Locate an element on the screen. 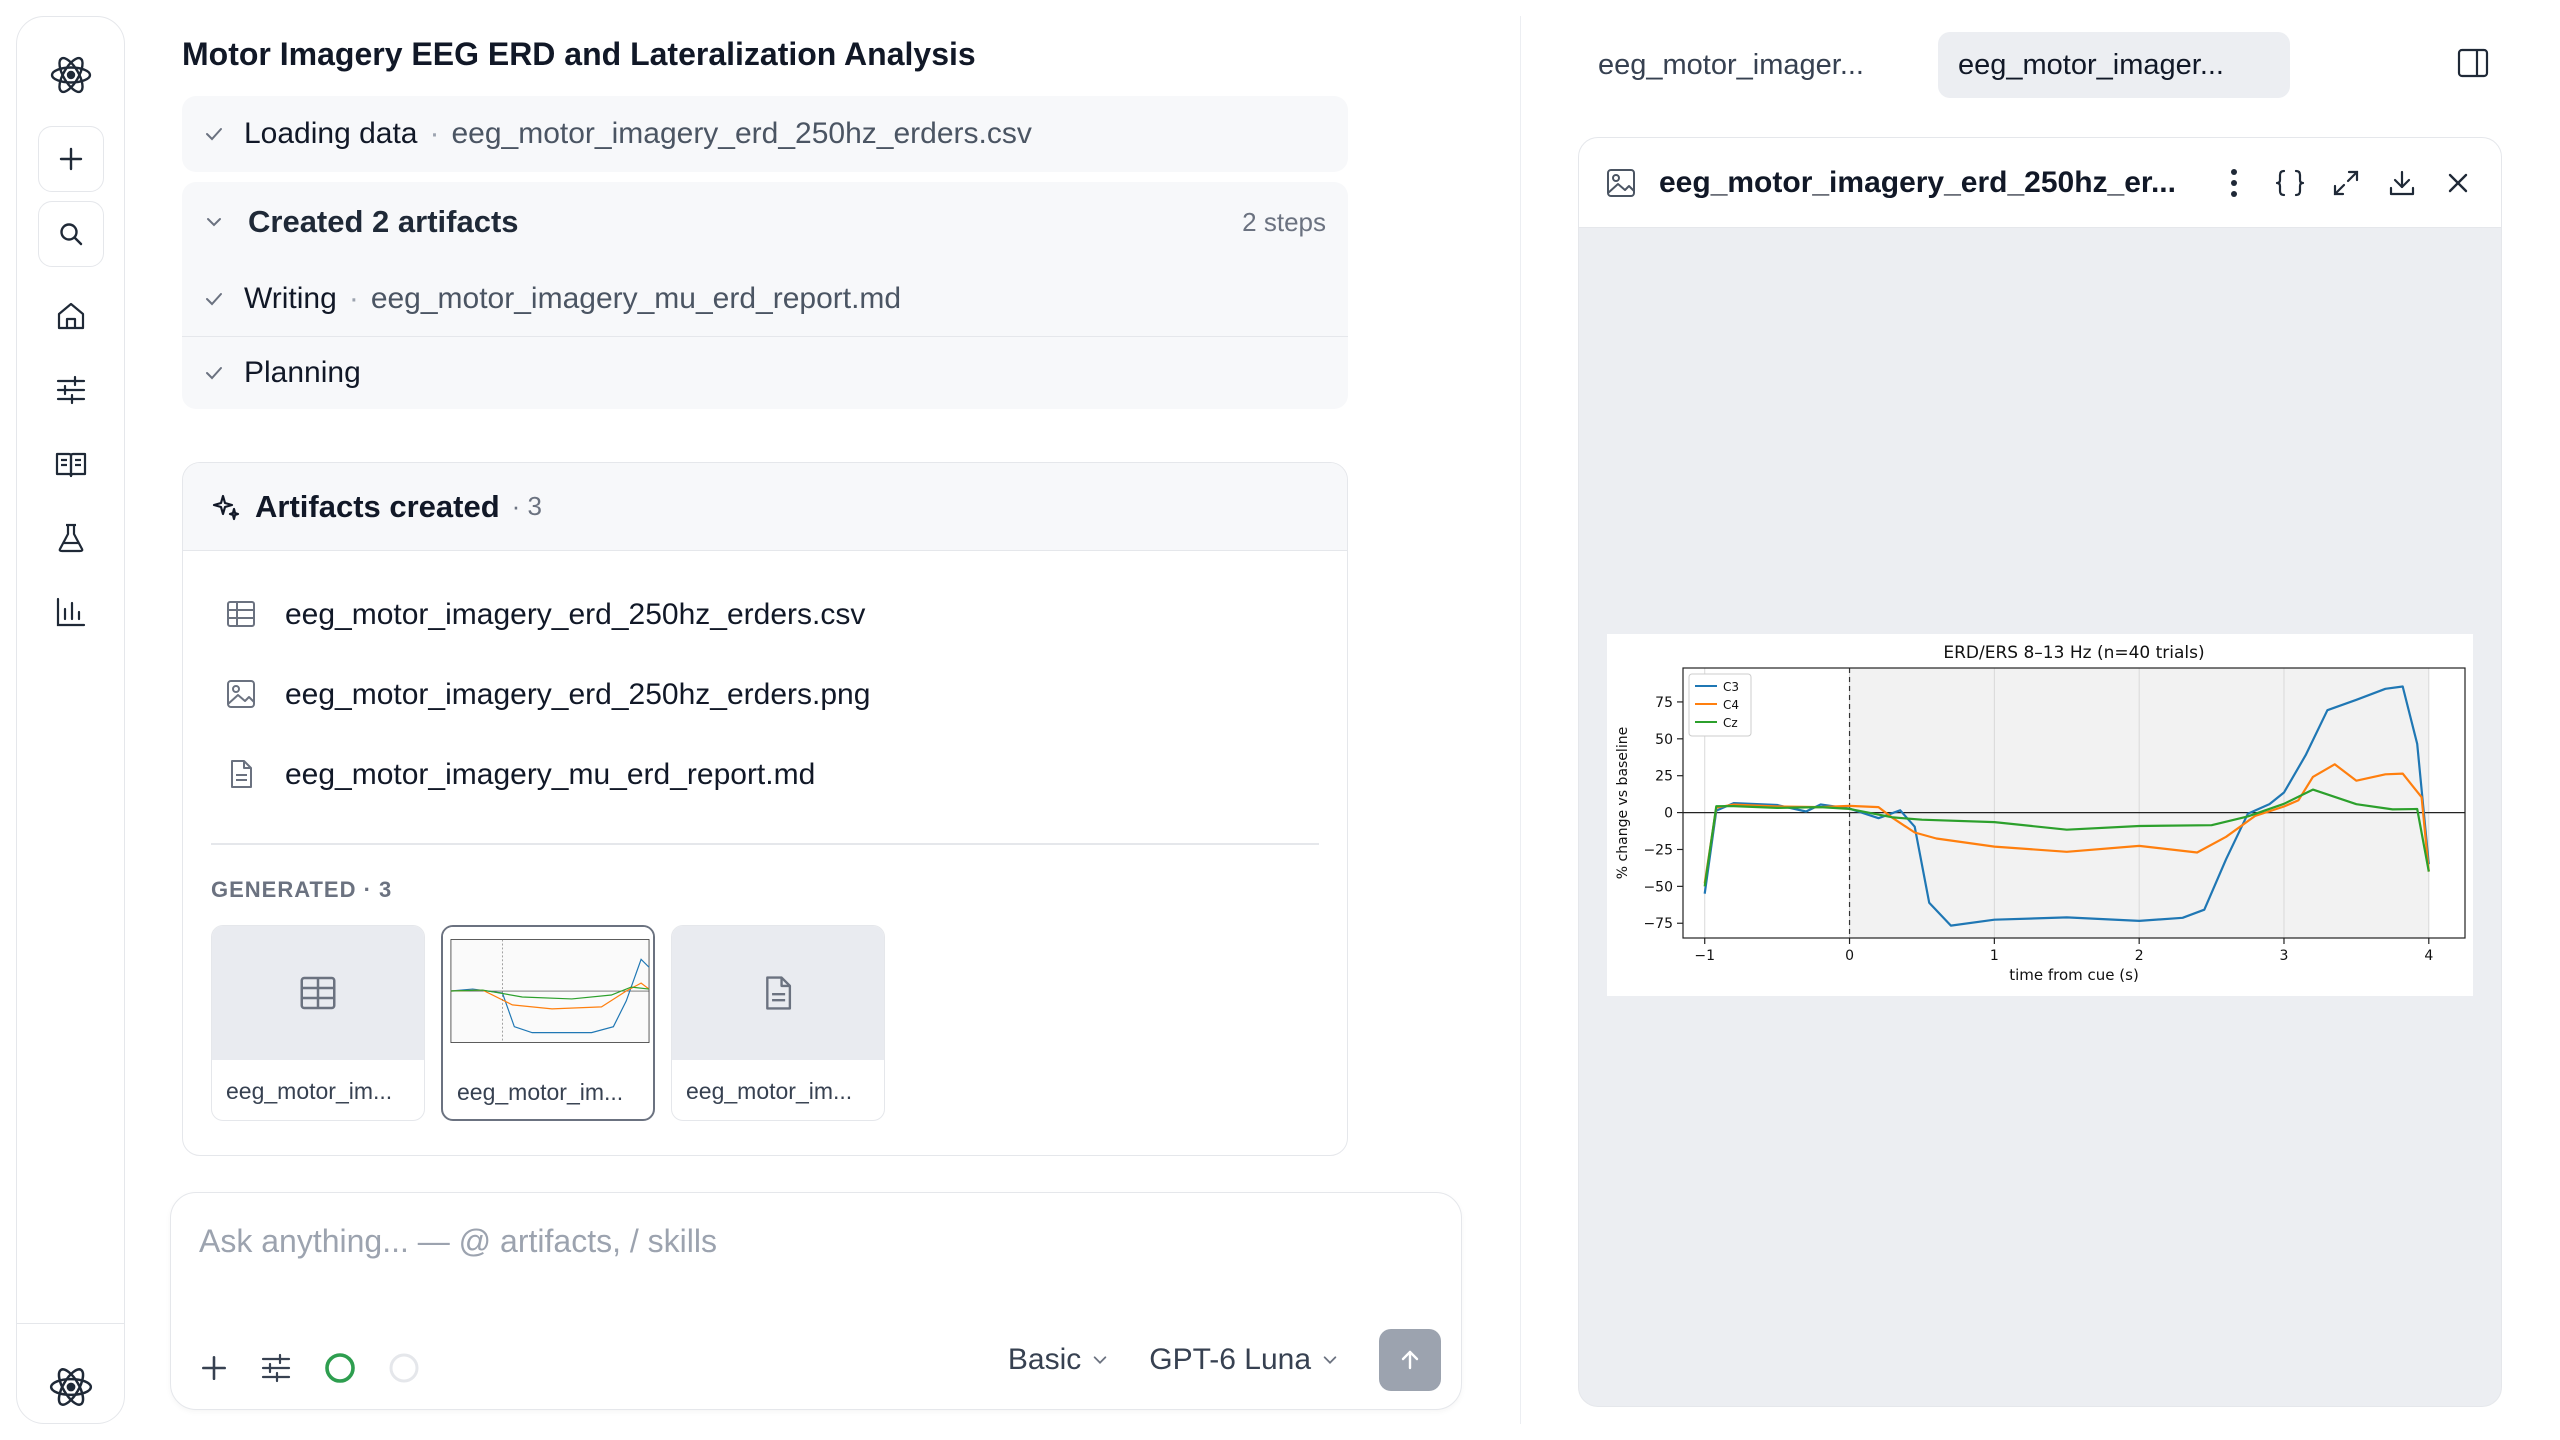  atom-logo-icon is located at coordinates (71, 75).